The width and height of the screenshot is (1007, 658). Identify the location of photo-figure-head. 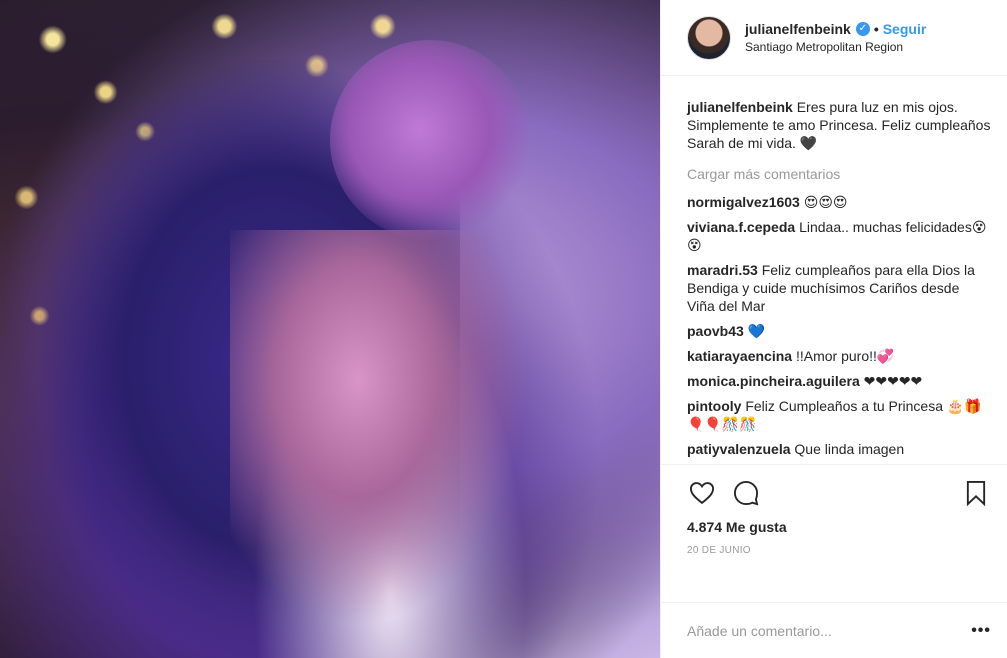
(430, 140).